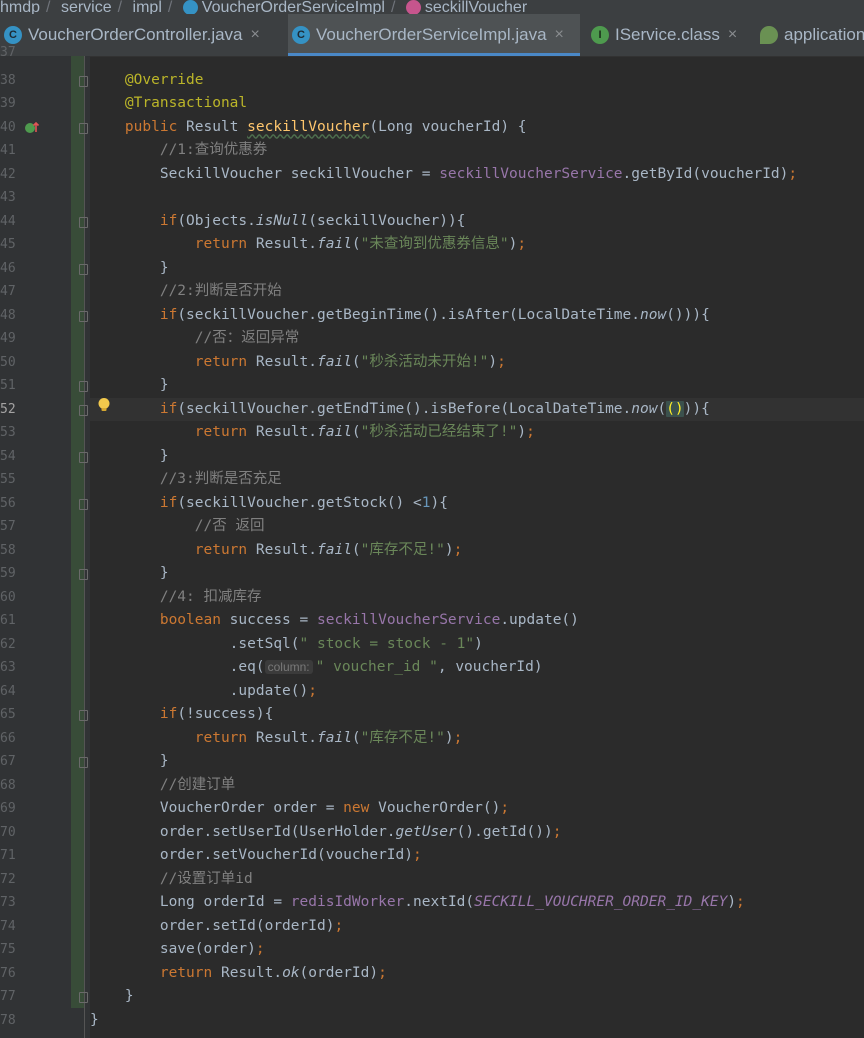  What do you see at coordinates (8, 927) in the screenshot?
I see `line-number: 74` at bounding box center [8, 927].